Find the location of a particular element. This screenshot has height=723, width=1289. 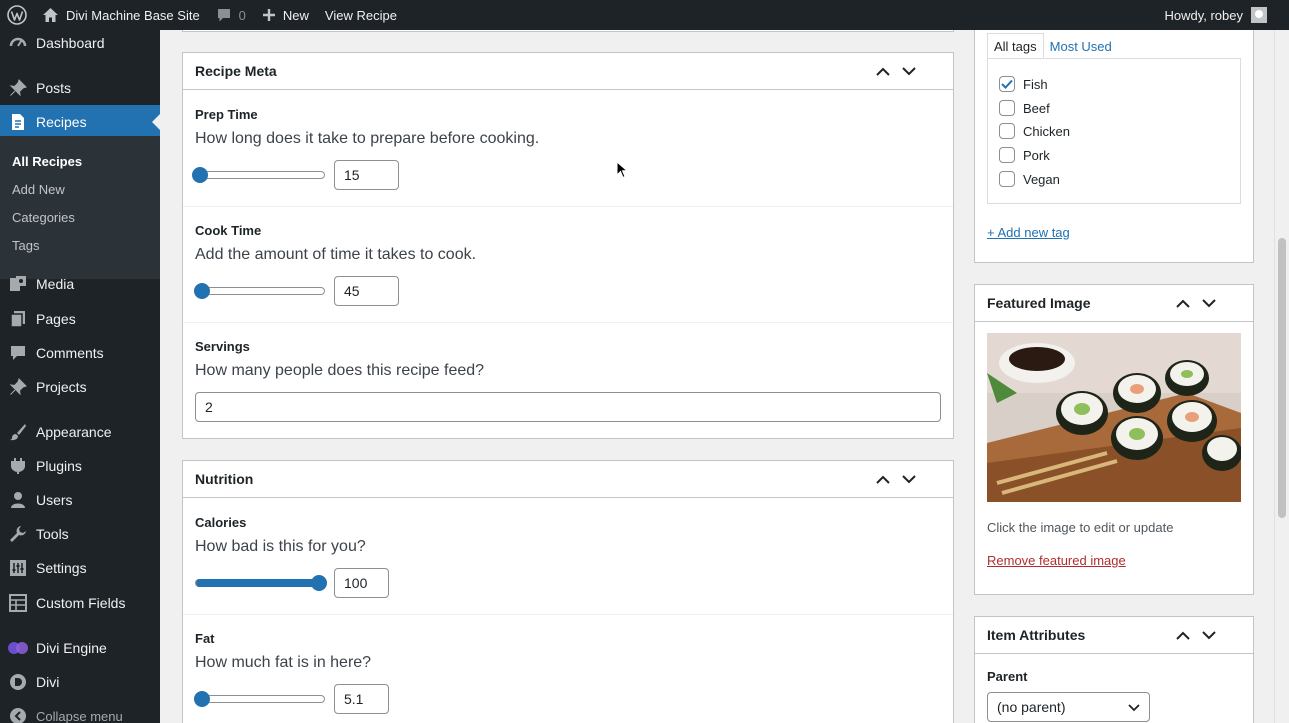

item-attributes-box: Item Attributes Parent (no parent) is located at coordinates (1114, 669).